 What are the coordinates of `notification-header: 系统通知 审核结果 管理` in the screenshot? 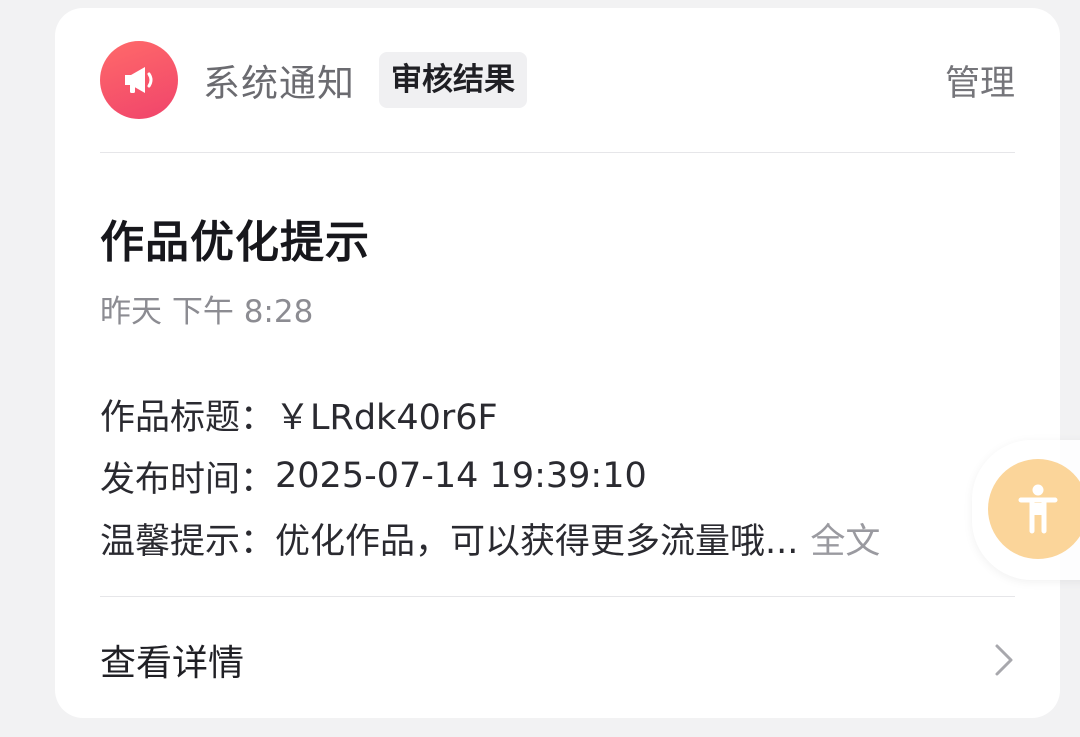 It's located at (557, 80).